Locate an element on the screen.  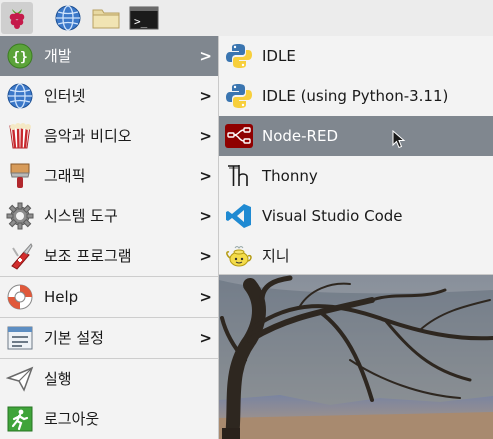
paper-plane-icon is located at coordinates (20, 379).